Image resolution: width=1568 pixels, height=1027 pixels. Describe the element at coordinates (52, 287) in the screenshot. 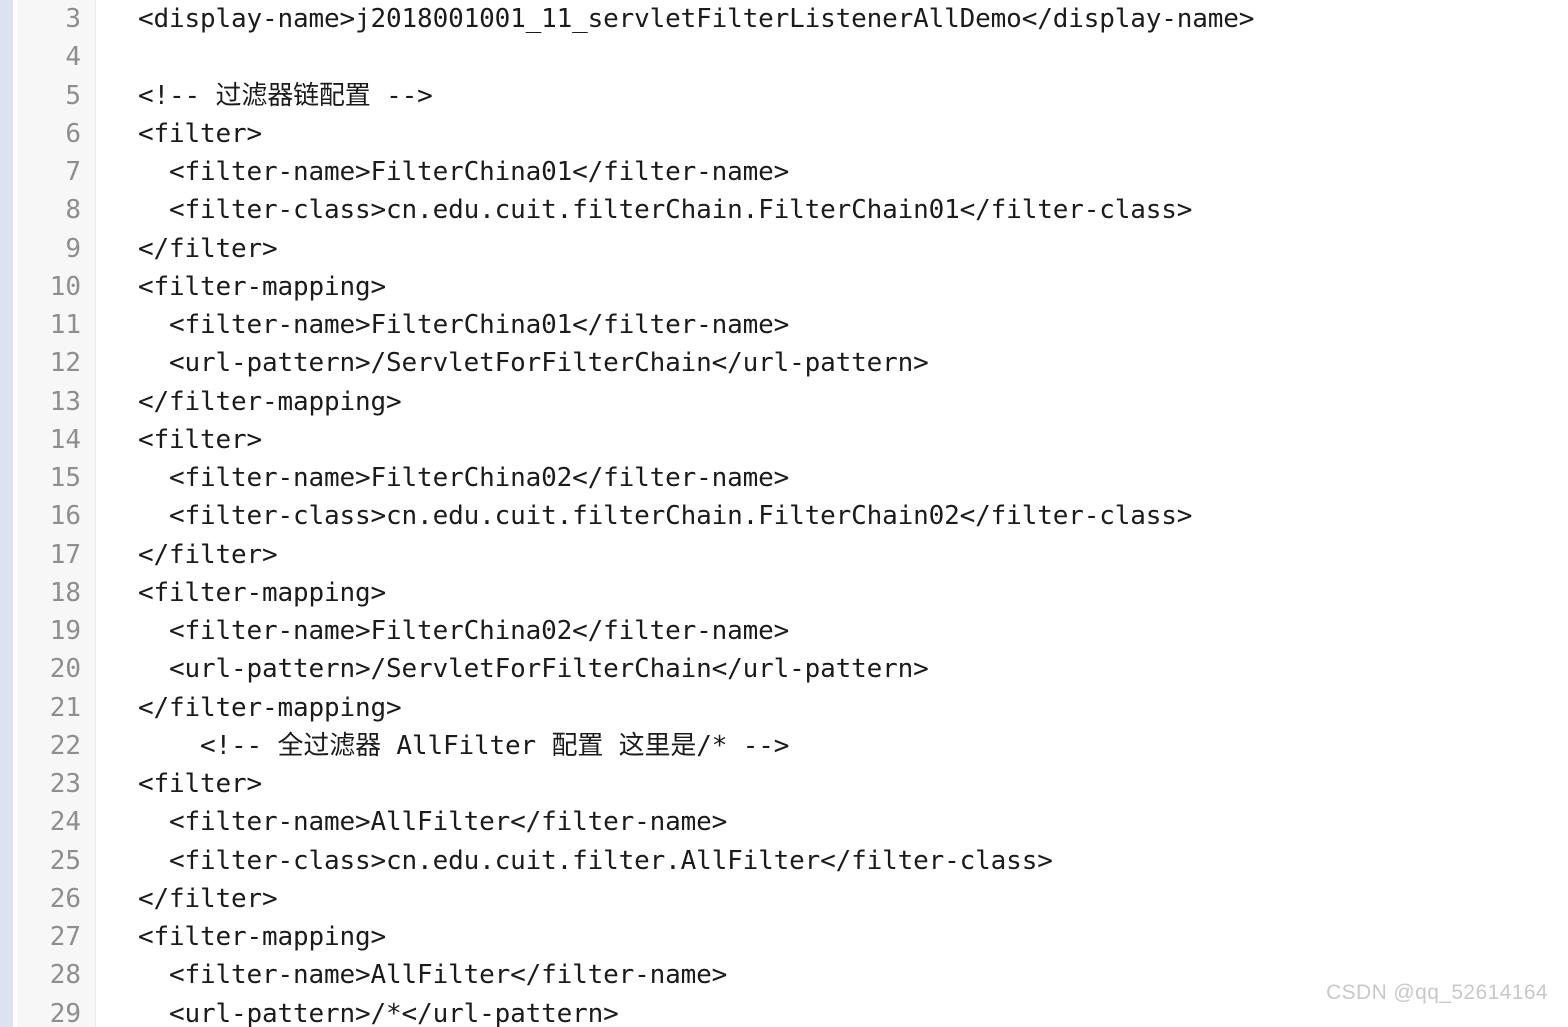

I see `line-number: 10` at that location.